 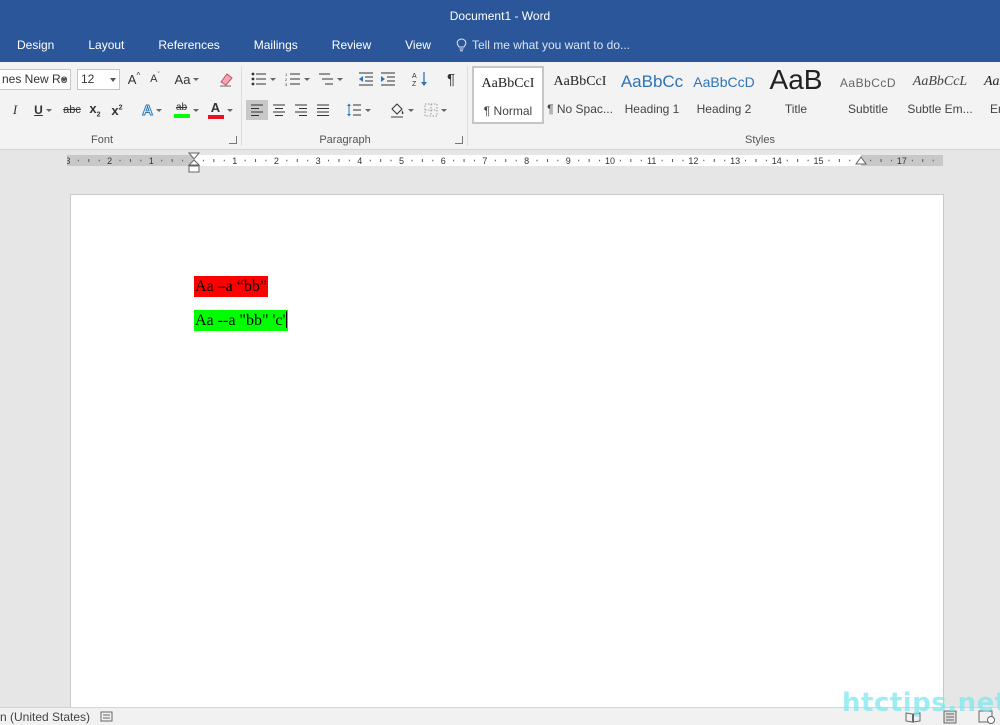 What do you see at coordinates (181, 115) in the screenshot?
I see `highlight-swatch` at bounding box center [181, 115].